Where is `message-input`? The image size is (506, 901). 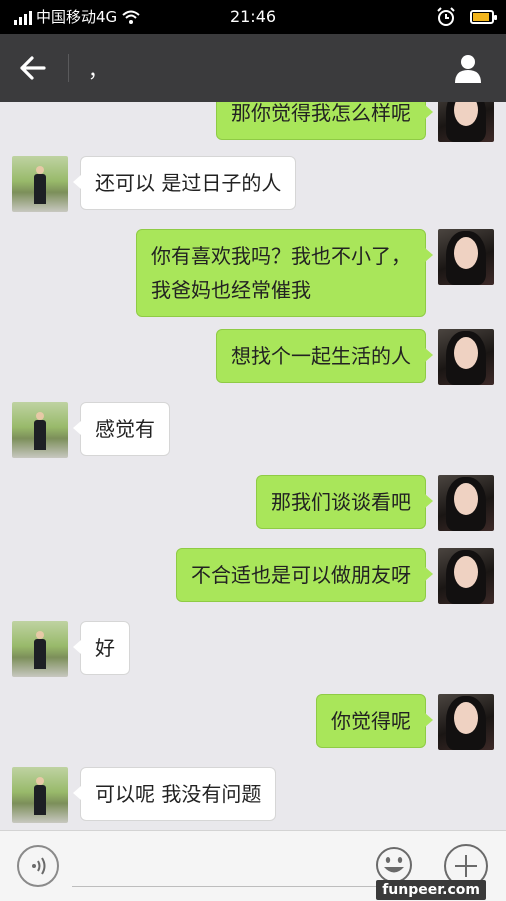 message-input is located at coordinates (224, 886).